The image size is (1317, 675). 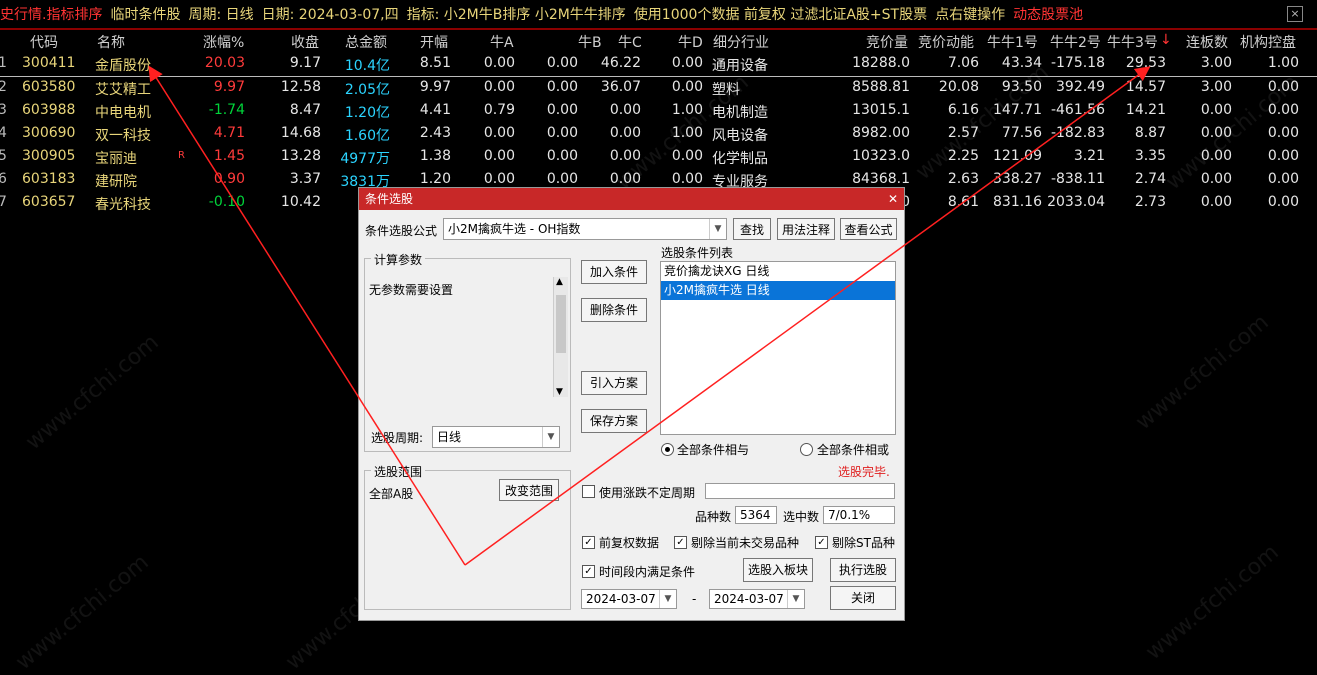 I want to click on column-header: 收盘, so click(x=305, y=42).